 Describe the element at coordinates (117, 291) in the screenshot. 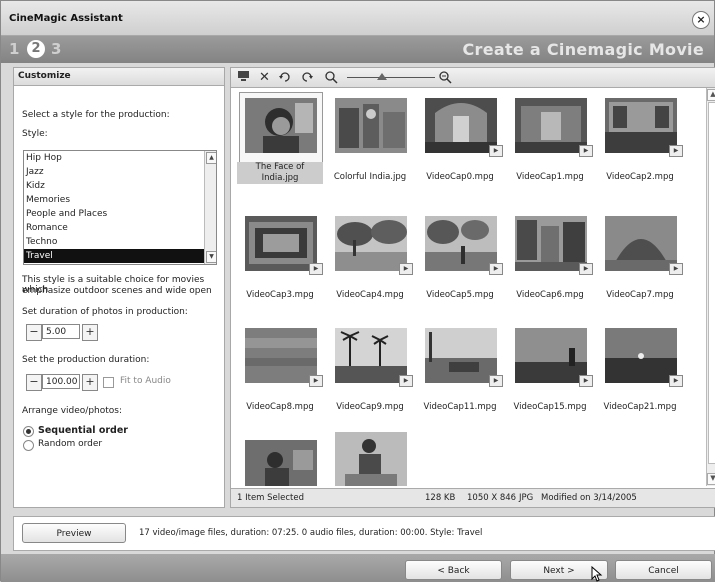

I see `style-description-line2: emphasize outdoor scenes and wide open` at that location.